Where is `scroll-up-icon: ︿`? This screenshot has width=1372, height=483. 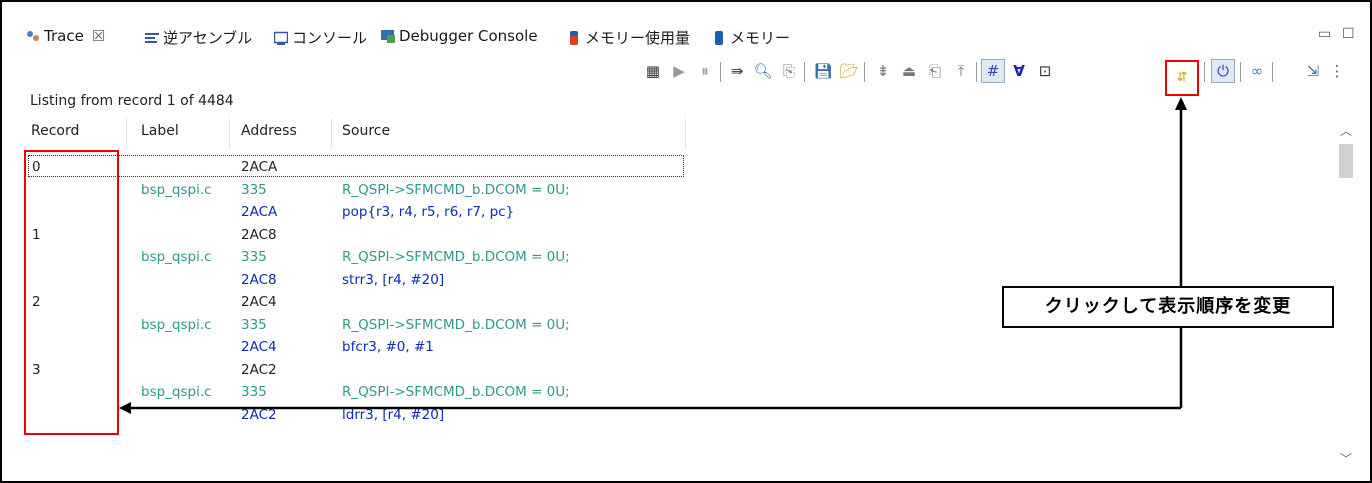 scroll-up-icon: ︿ is located at coordinates (1346, 130).